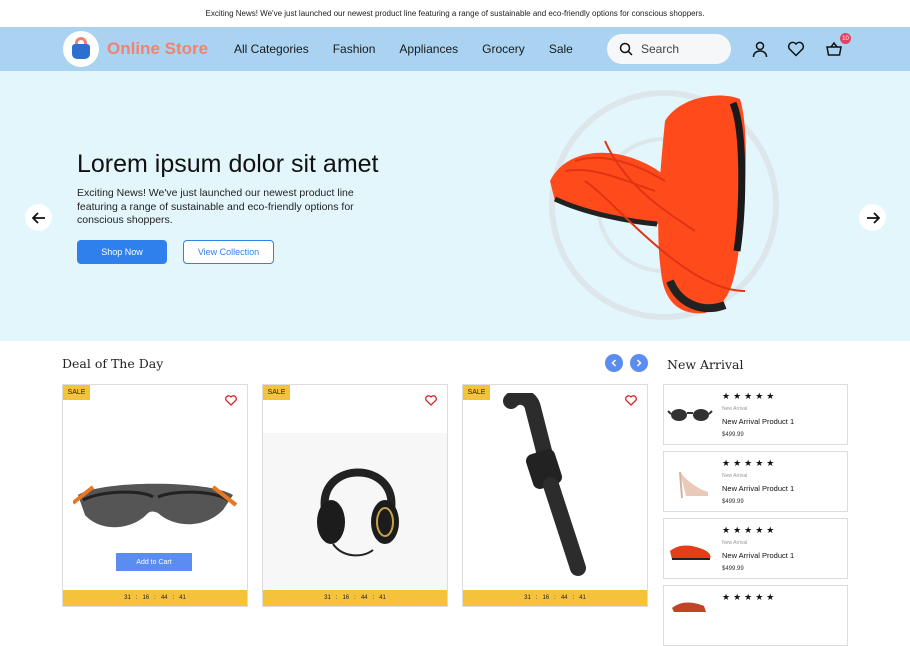  What do you see at coordinates (845, 38) in the screenshot?
I see `cart-count-badge: 10` at bounding box center [845, 38].